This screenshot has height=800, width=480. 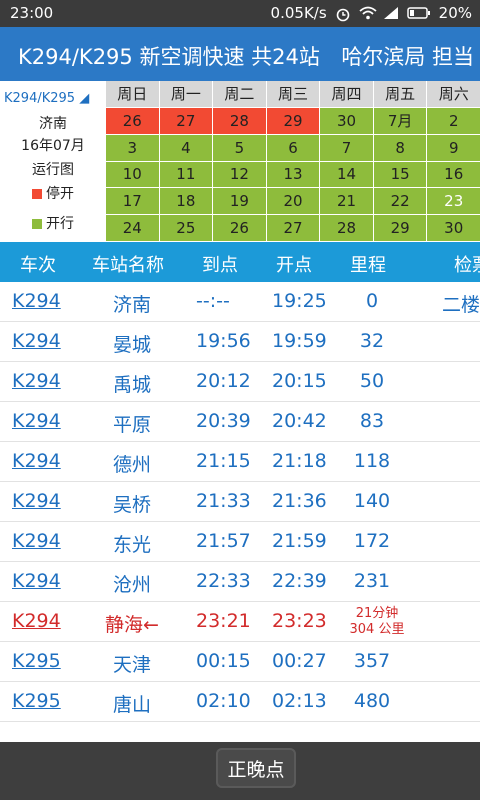 What do you see at coordinates (37, 224) in the screenshot?
I see `legend-run-swatch` at bounding box center [37, 224].